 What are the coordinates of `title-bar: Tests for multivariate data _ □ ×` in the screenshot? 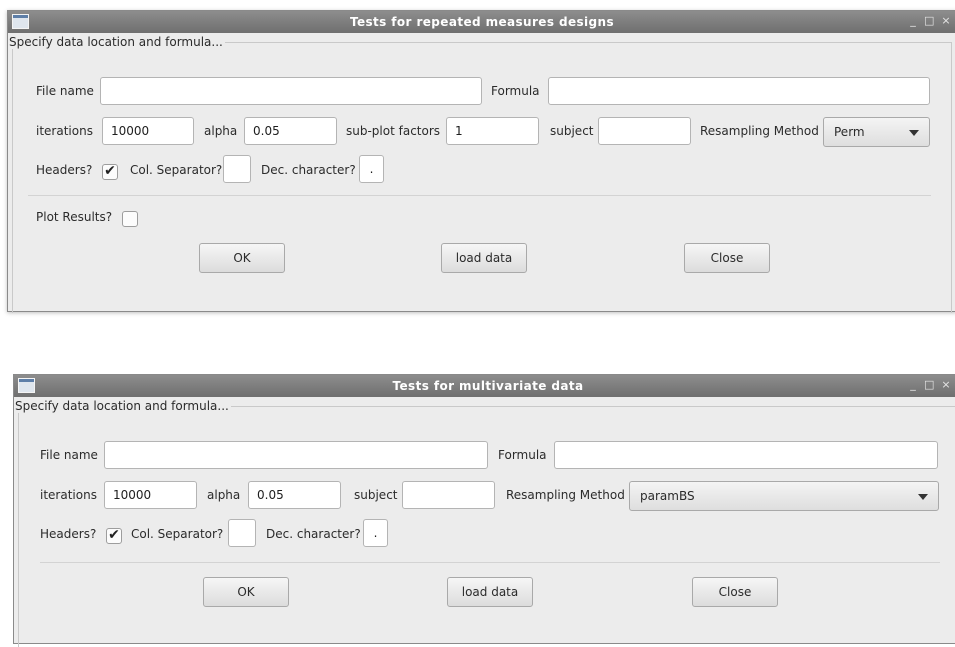 It's located at (484, 386).